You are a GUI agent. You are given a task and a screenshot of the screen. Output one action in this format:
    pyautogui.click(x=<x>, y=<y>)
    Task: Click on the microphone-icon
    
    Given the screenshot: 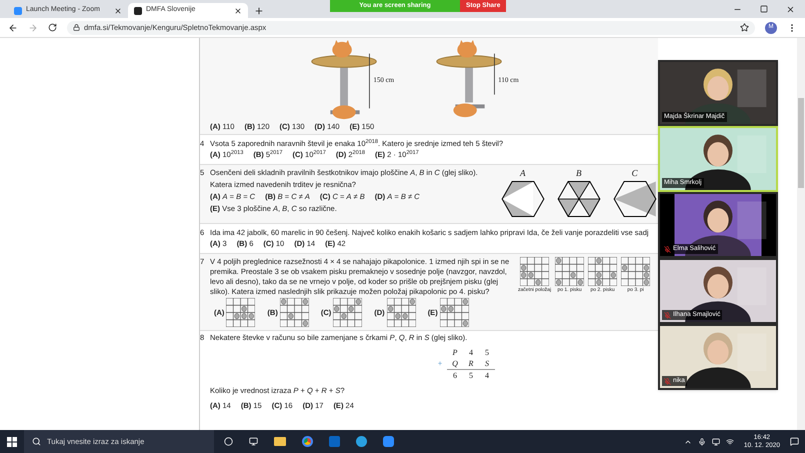 What is the action you would take?
    pyautogui.click(x=702, y=442)
    